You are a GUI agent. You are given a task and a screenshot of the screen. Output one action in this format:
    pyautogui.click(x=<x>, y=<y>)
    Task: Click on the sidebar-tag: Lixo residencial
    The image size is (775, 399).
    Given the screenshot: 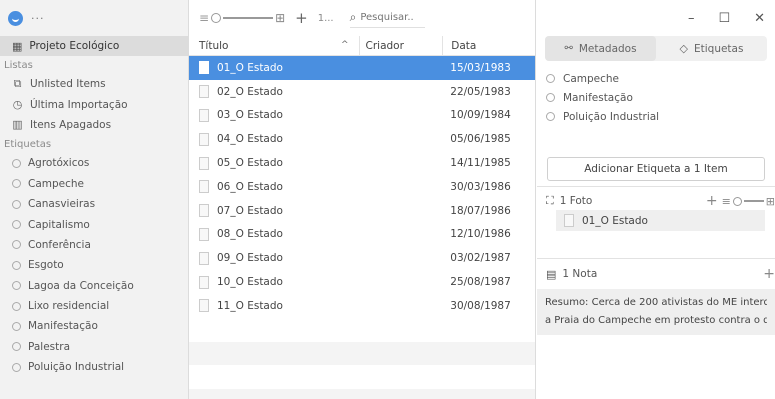 What is the action you would take?
    pyautogui.click(x=94, y=306)
    